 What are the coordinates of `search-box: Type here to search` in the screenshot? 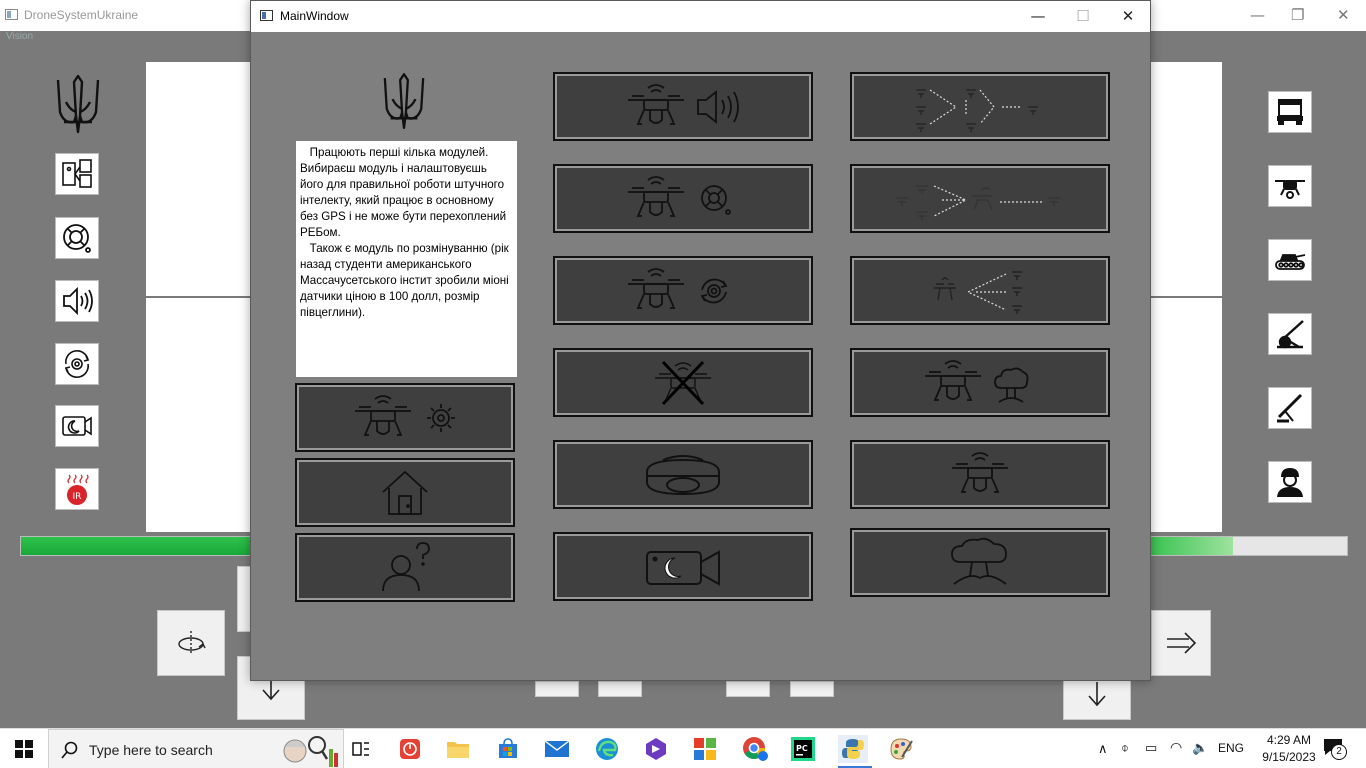 It's located at (196, 748).